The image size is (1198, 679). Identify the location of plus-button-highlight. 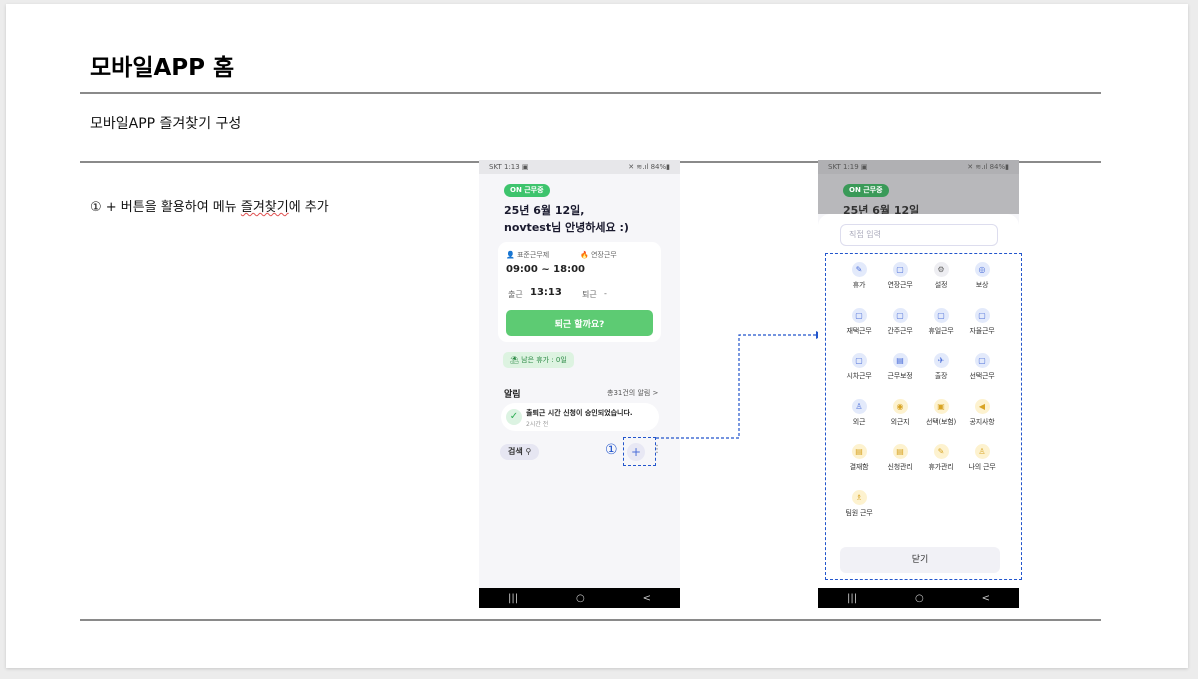
(639, 451).